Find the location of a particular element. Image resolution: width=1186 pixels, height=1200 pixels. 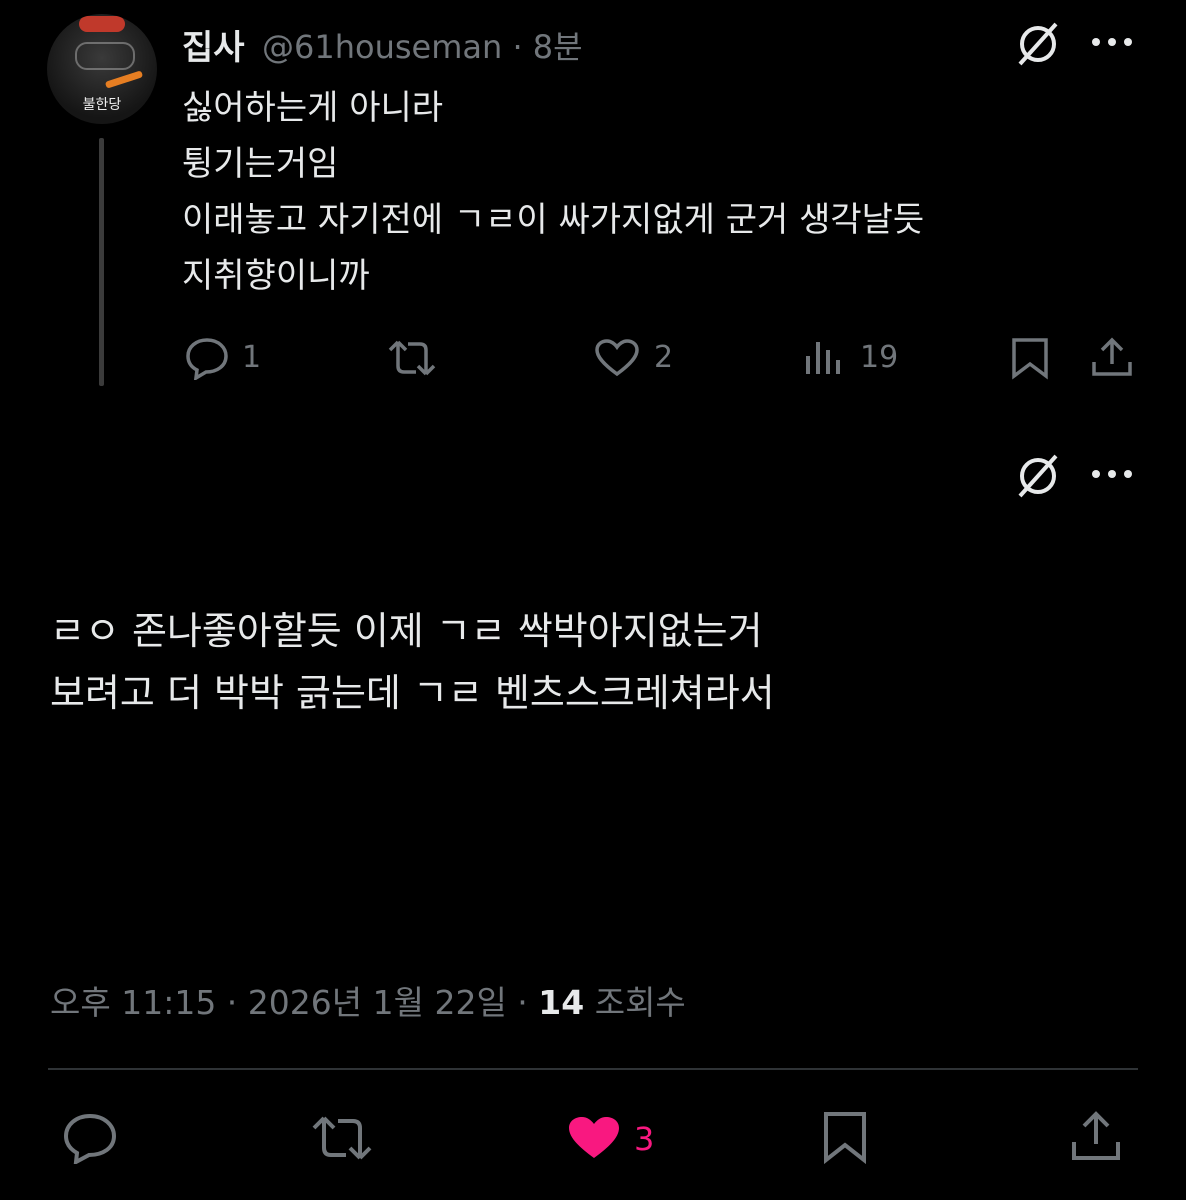

divider is located at coordinates (593, 1069).